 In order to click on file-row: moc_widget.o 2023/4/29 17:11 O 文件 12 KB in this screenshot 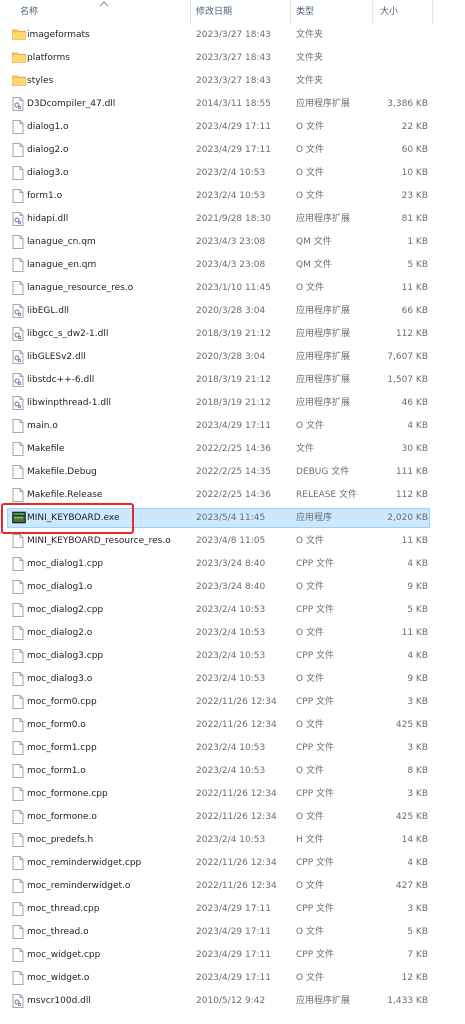, I will do `click(232, 978)`.